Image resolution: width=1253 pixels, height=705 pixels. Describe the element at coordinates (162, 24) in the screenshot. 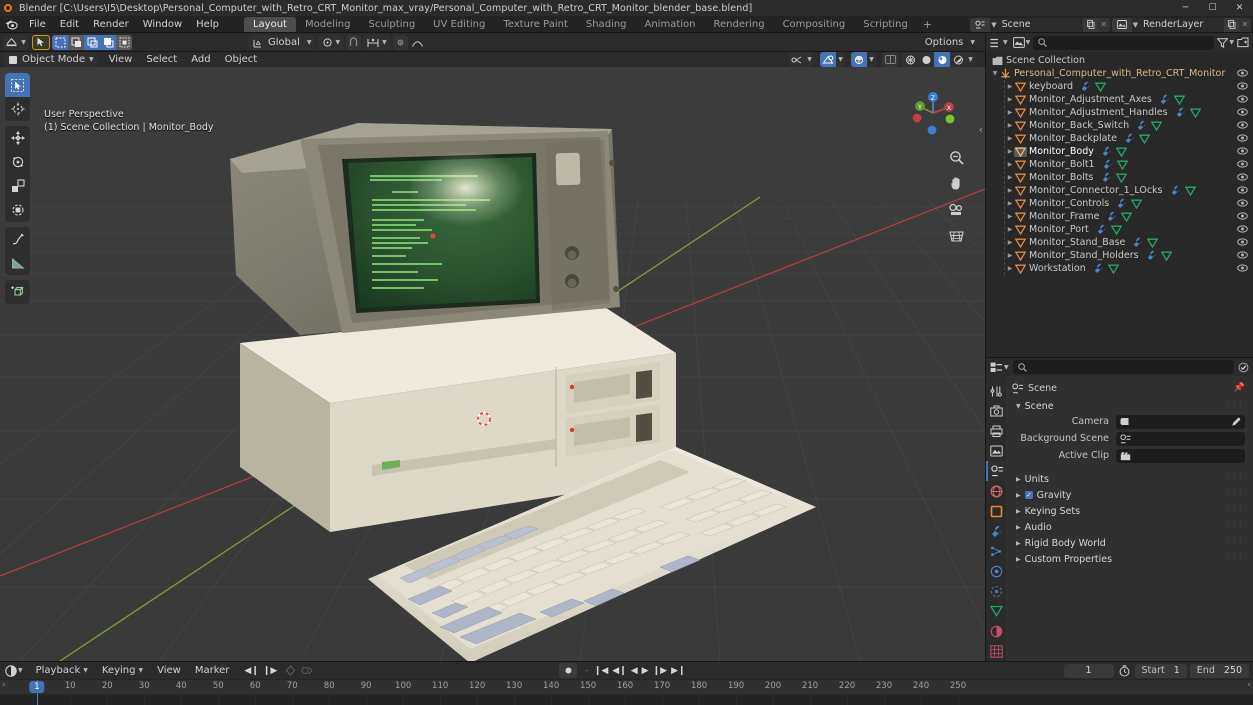

I see `menu-window: Window` at that location.